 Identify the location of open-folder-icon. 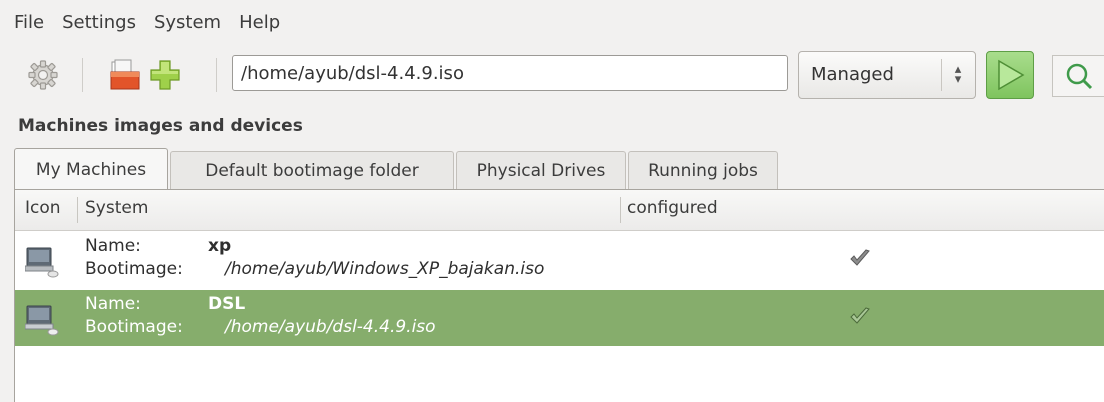
(125, 75).